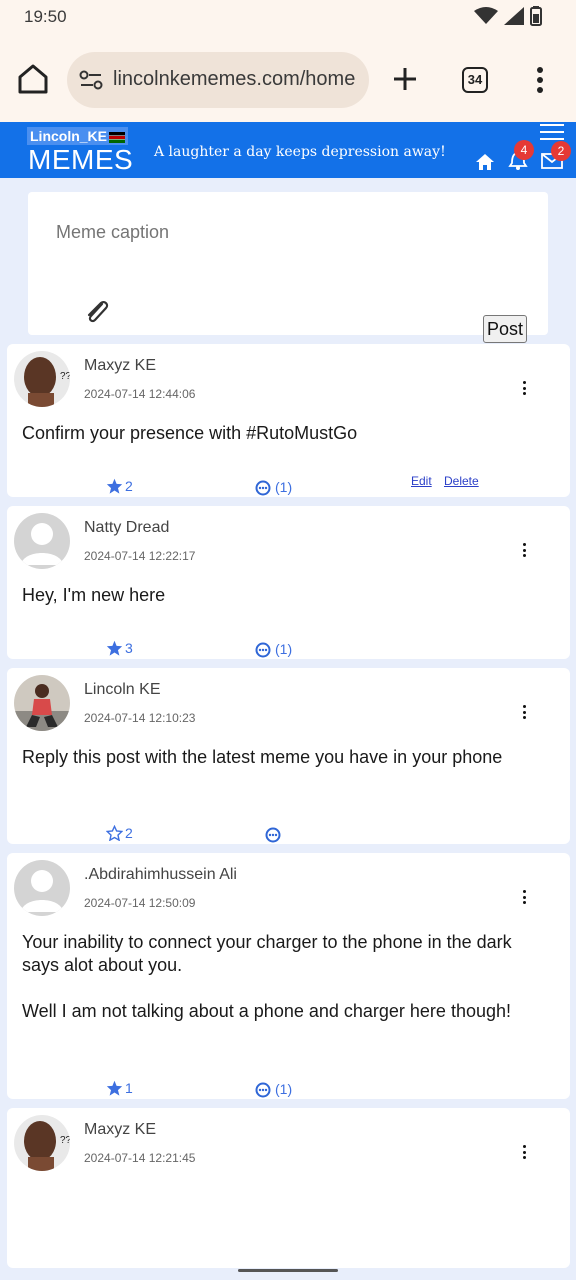 This screenshot has width=576, height=1280. Describe the element at coordinates (140, 718) in the screenshot. I see `post-datetime: 2024-07-14 12:10:23` at that location.